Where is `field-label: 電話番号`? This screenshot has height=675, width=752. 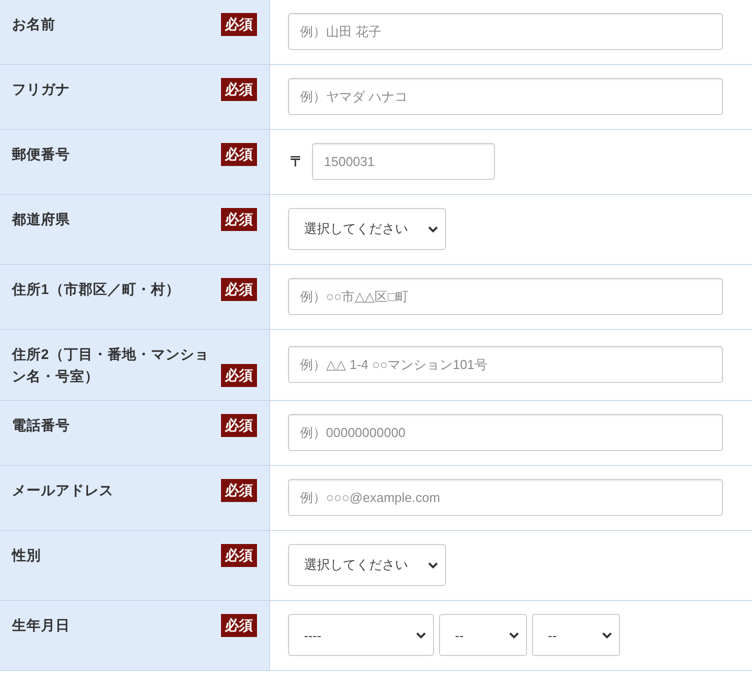 field-label: 電話番号 is located at coordinates (41, 425).